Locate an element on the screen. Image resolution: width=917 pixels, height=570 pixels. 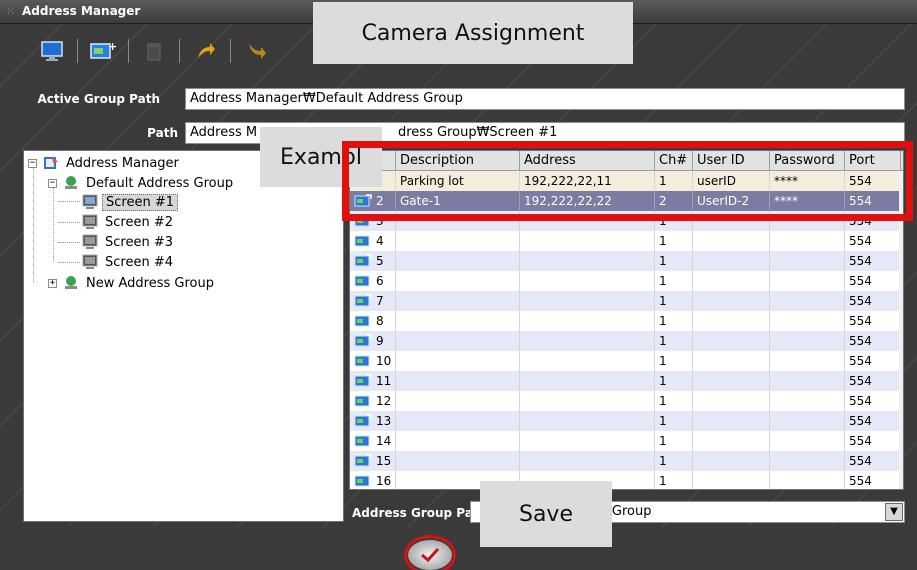
tree-node-new-group: + New Address Group is located at coordinates (132, 283).